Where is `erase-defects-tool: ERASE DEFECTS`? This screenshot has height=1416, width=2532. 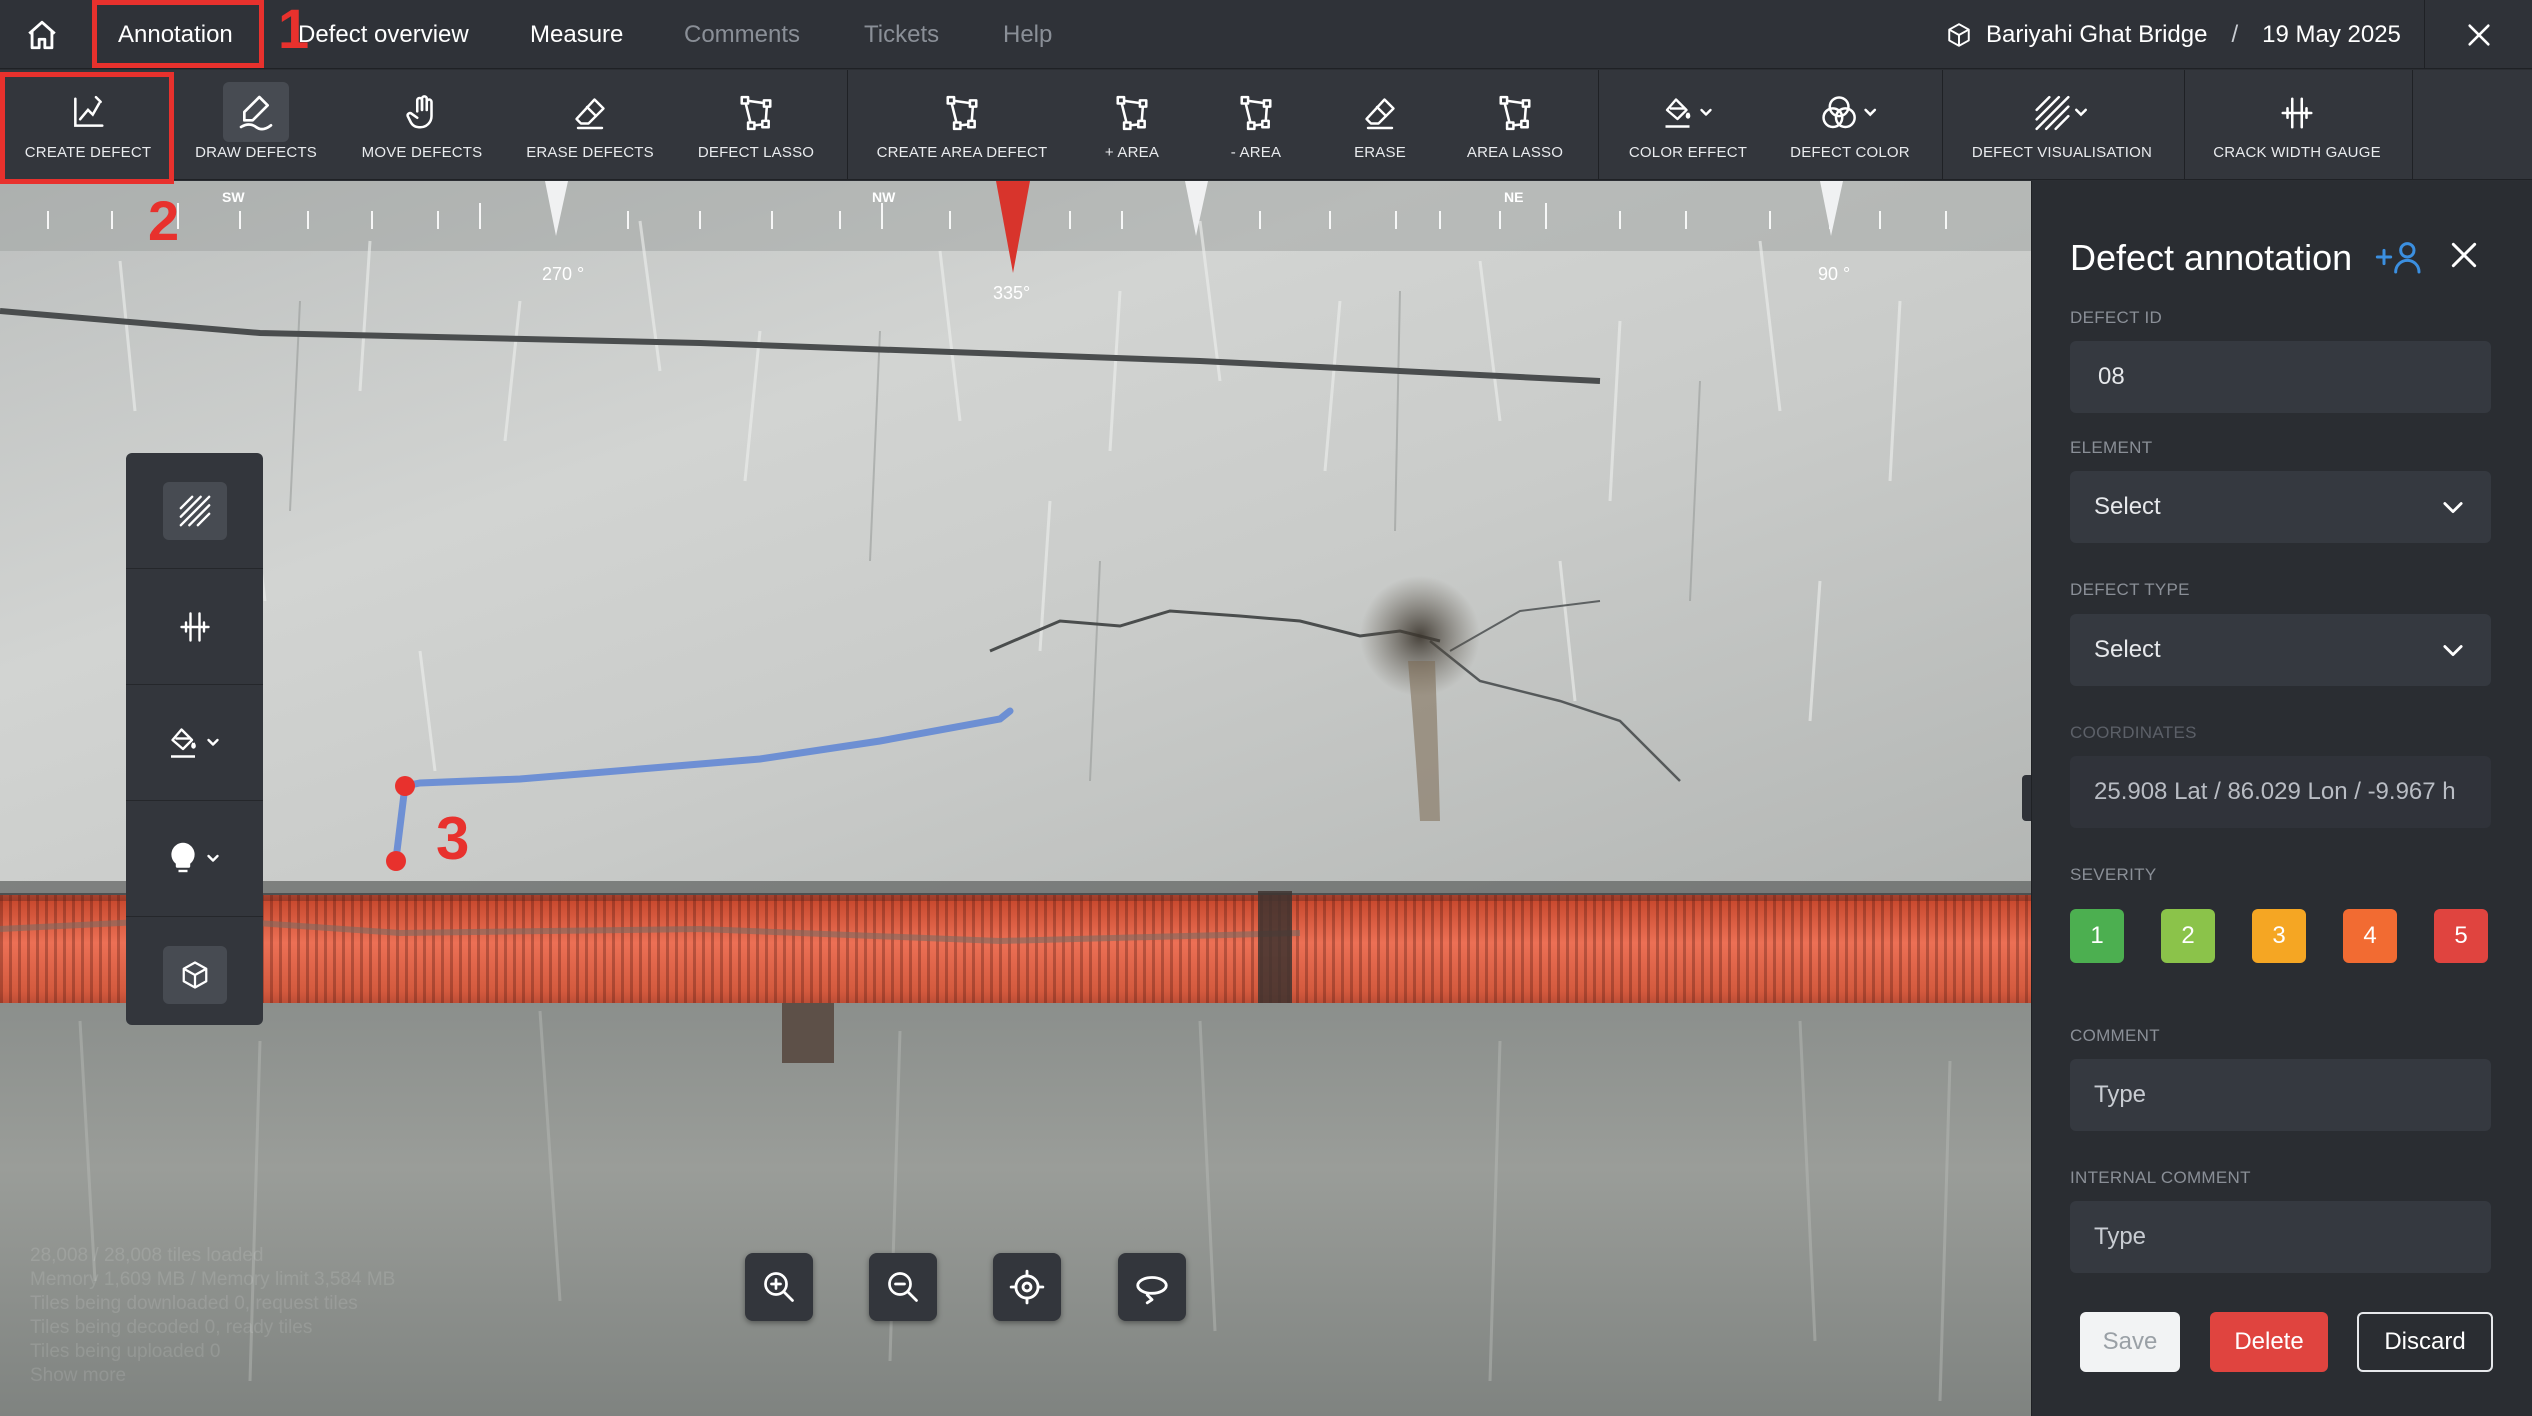
erase-defects-tool: ERASE DEFECTS is located at coordinates (590, 125).